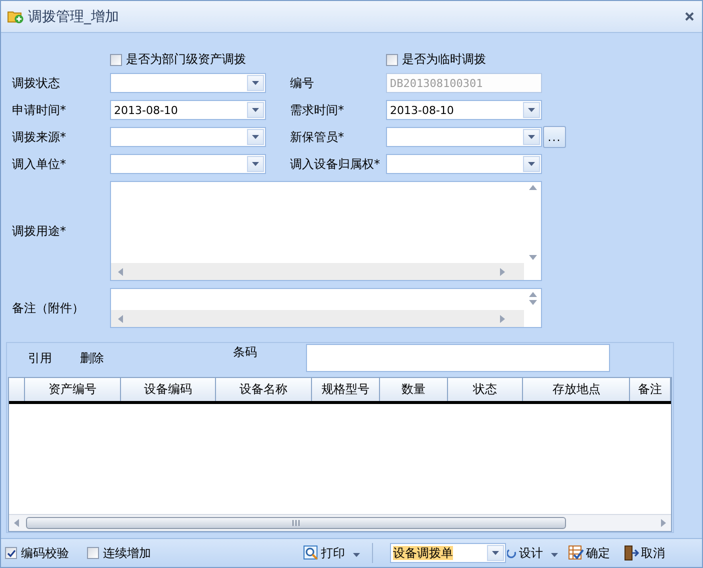  What do you see at coordinates (448, 553) in the screenshot?
I see `template-combo-box: 设备调拨单` at bounding box center [448, 553].